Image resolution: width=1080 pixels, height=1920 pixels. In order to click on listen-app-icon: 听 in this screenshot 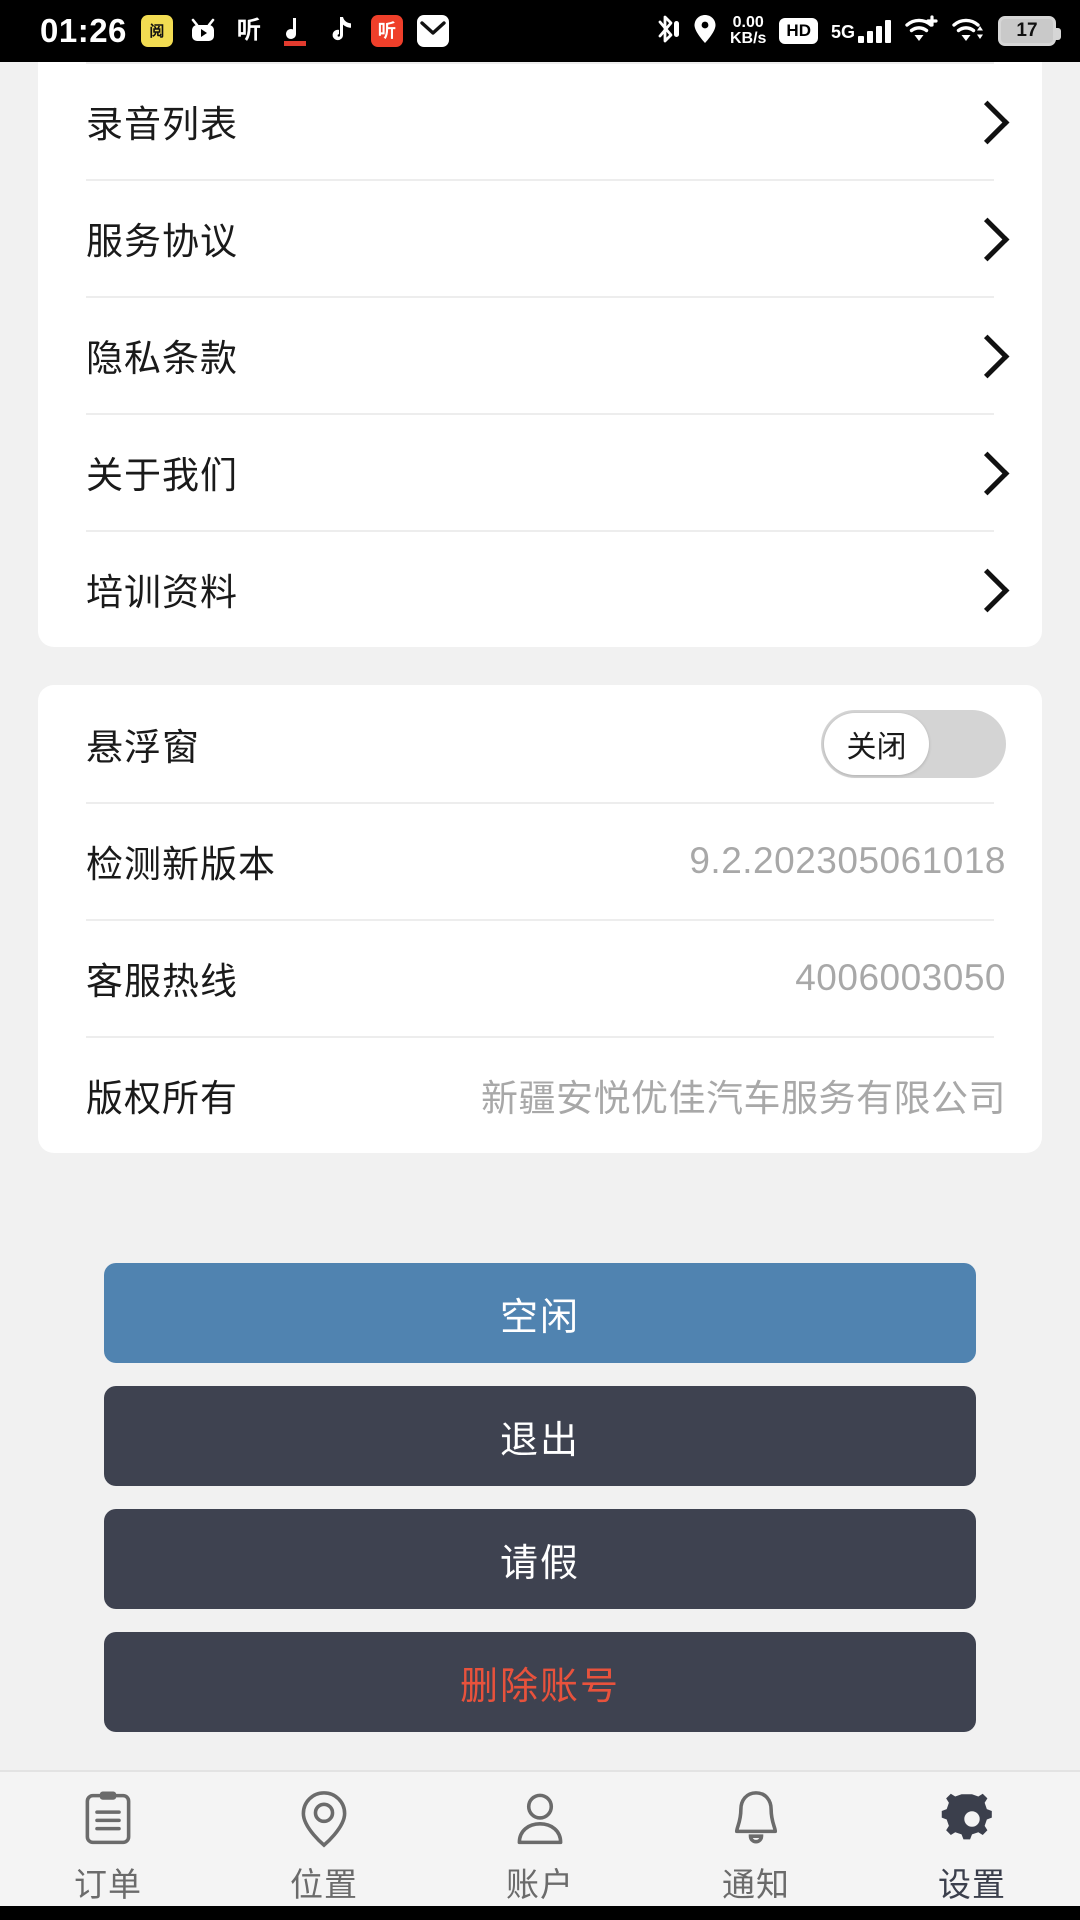, I will do `click(248, 30)`.